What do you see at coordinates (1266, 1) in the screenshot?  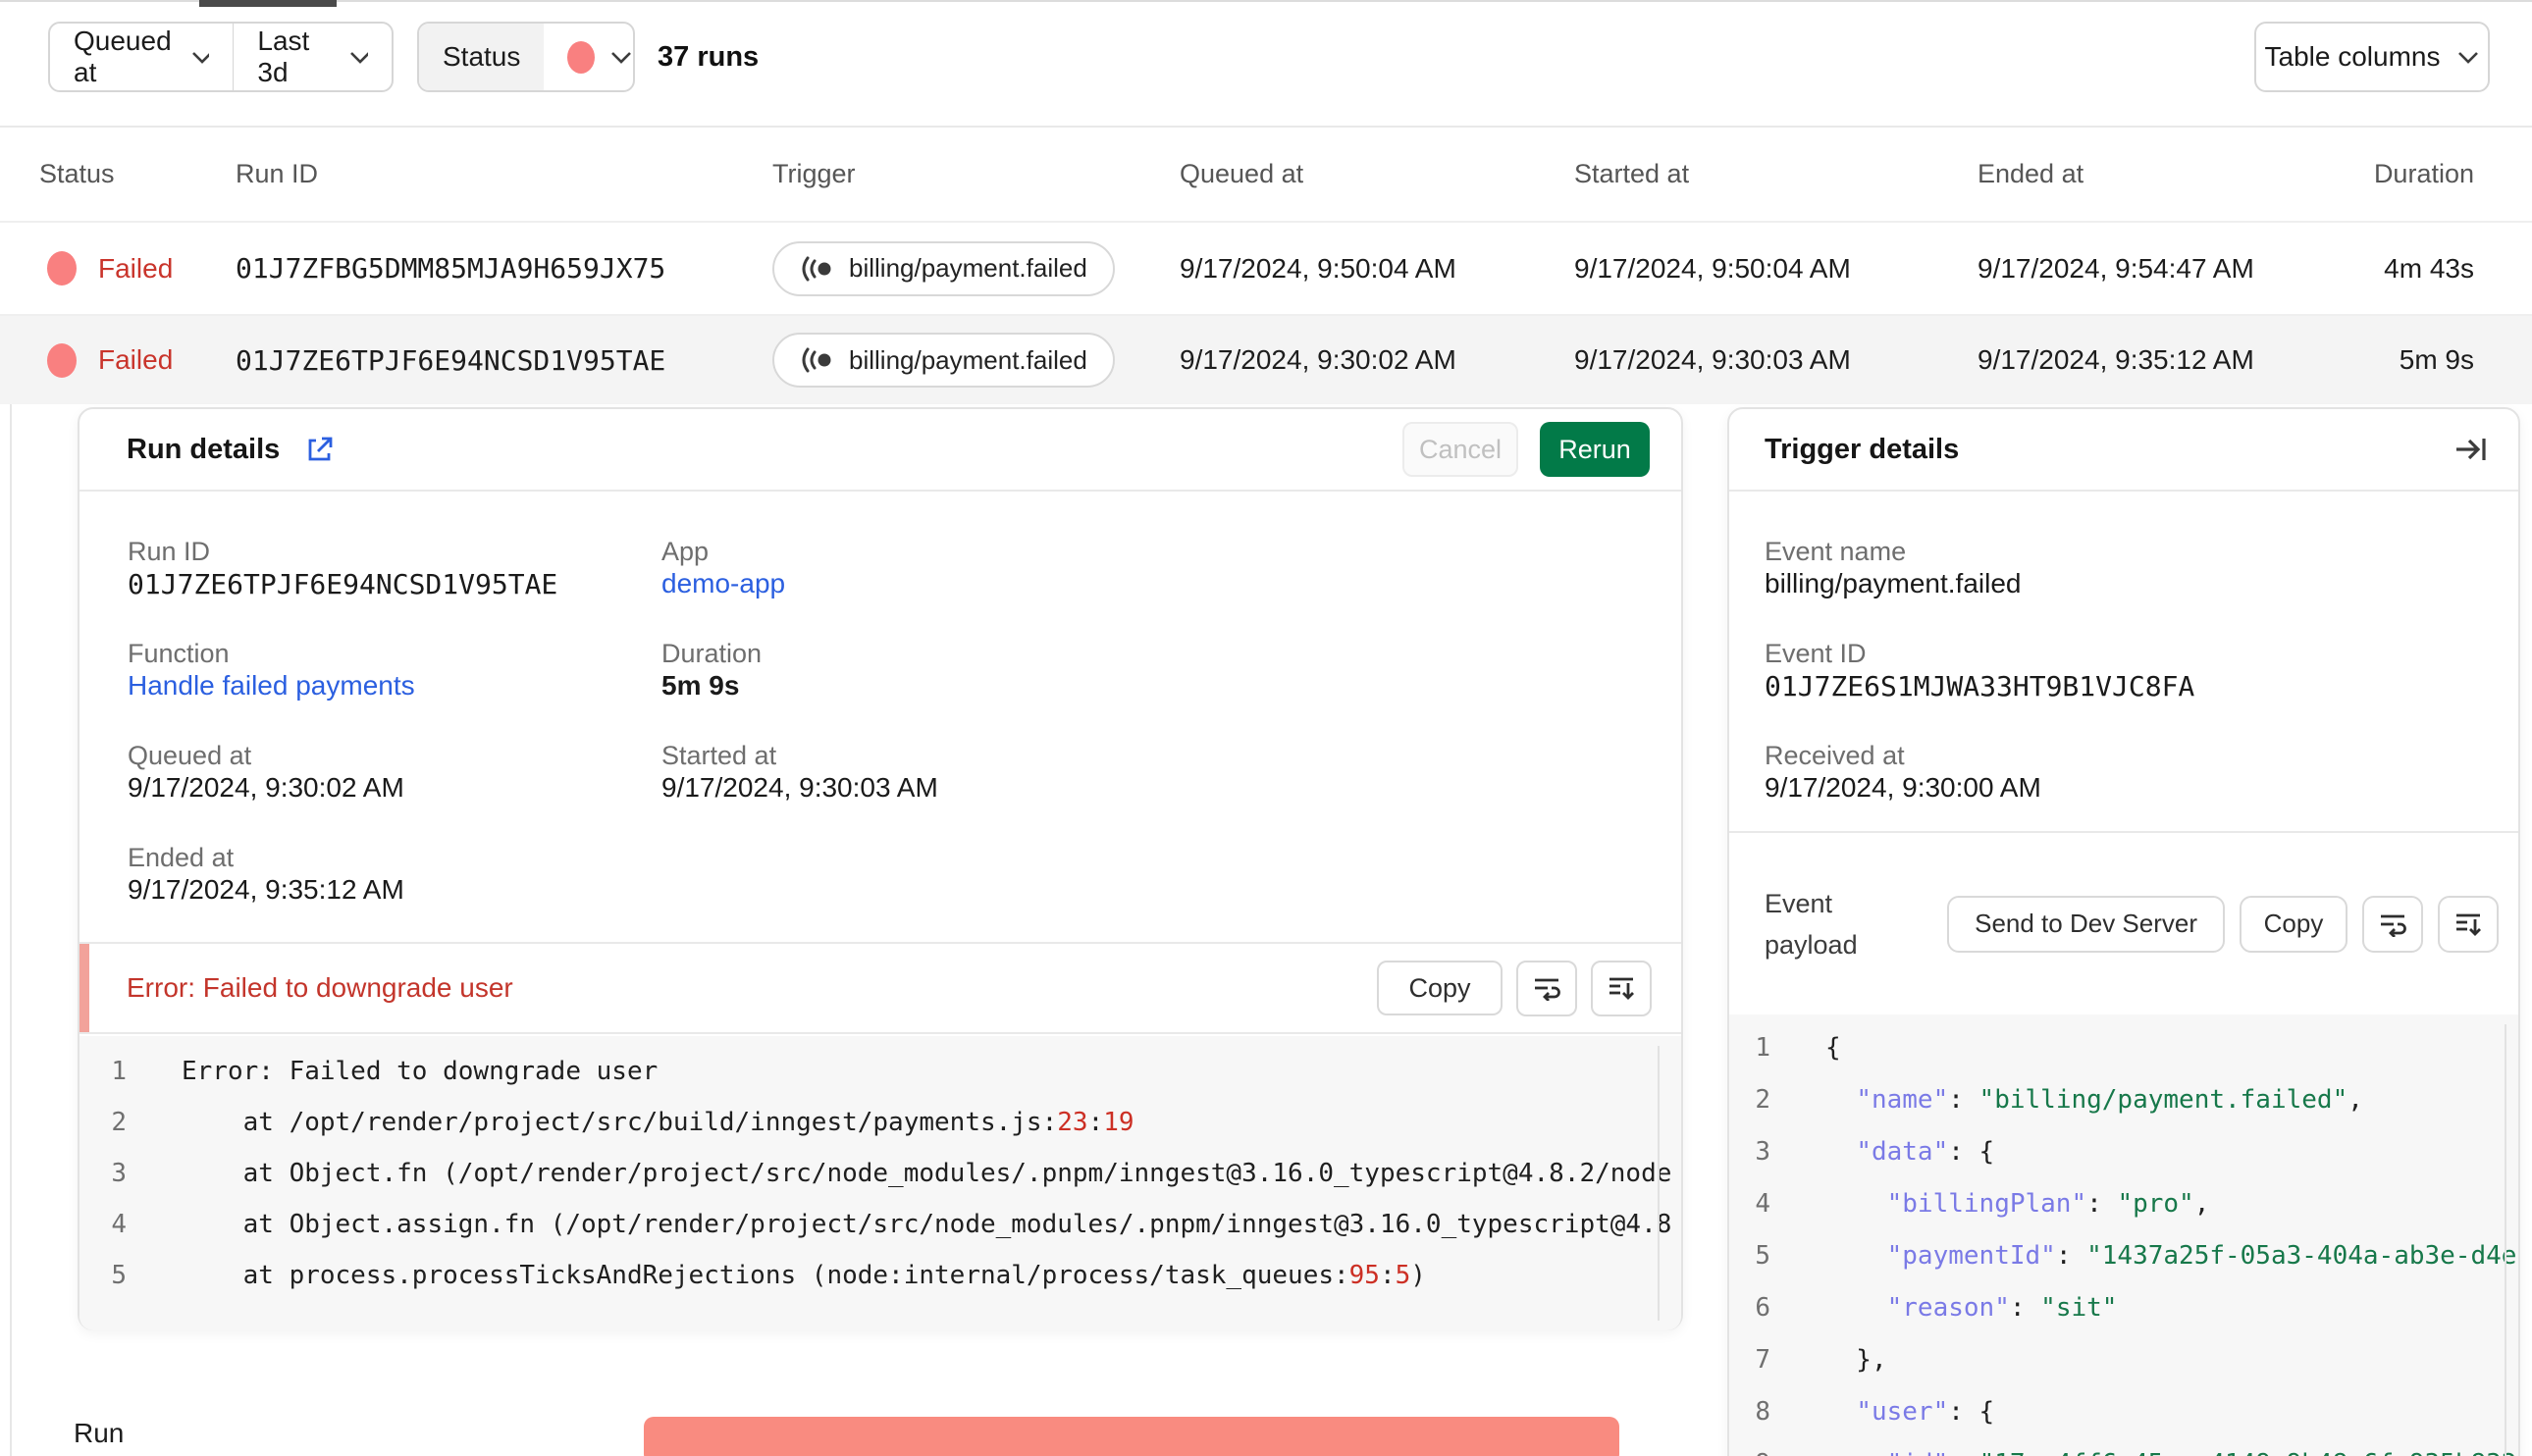 I see `top-divider` at bounding box center [1266, 1].